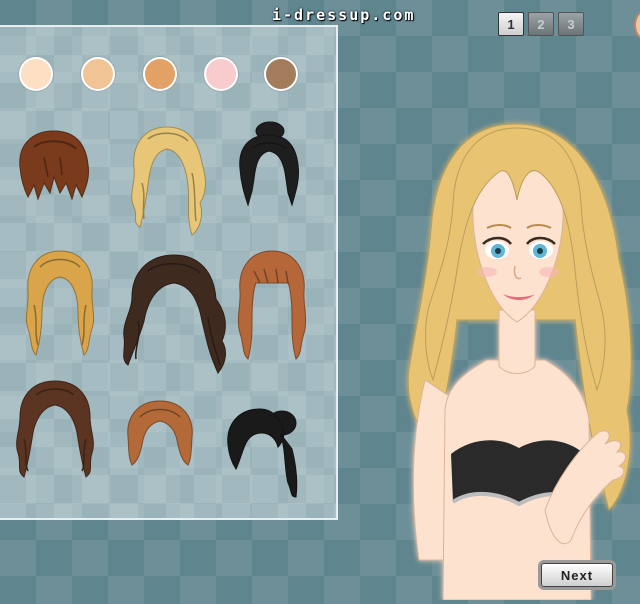 This screenshot has height=604, width=640. I want to click on corner-swatch-partial, so click(637, 25).